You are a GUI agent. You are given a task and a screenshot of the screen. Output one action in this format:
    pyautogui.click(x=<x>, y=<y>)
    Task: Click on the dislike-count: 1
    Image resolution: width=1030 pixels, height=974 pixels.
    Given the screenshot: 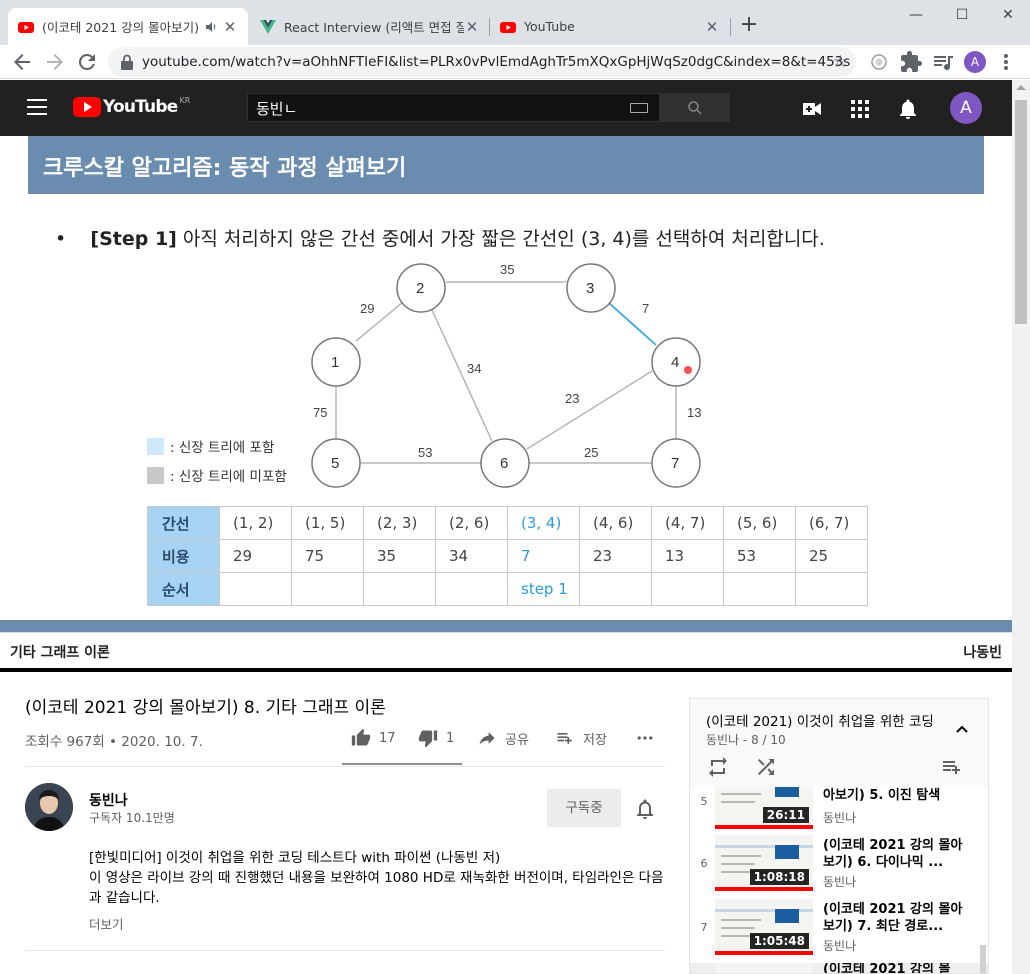 What is the action you would take?
    pyautogui.click(x=450, y=738)
    